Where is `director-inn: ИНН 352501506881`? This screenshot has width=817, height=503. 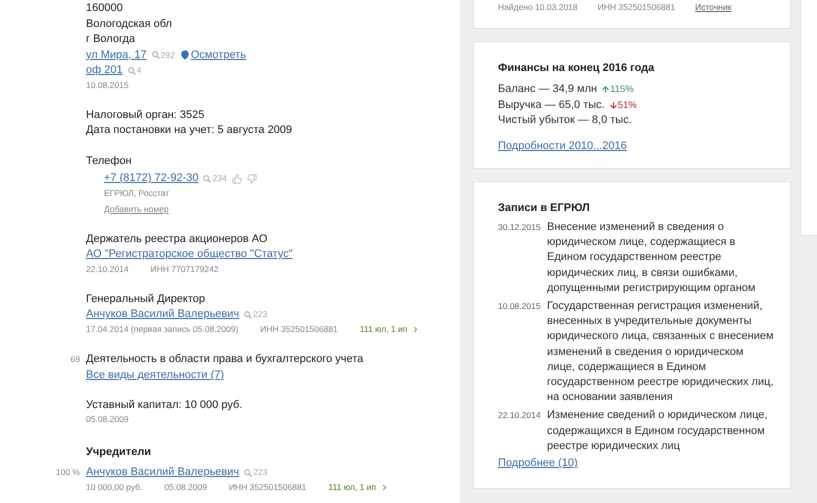
director-inn: ИНН 352501506881 is located at coordinates (299, 329).